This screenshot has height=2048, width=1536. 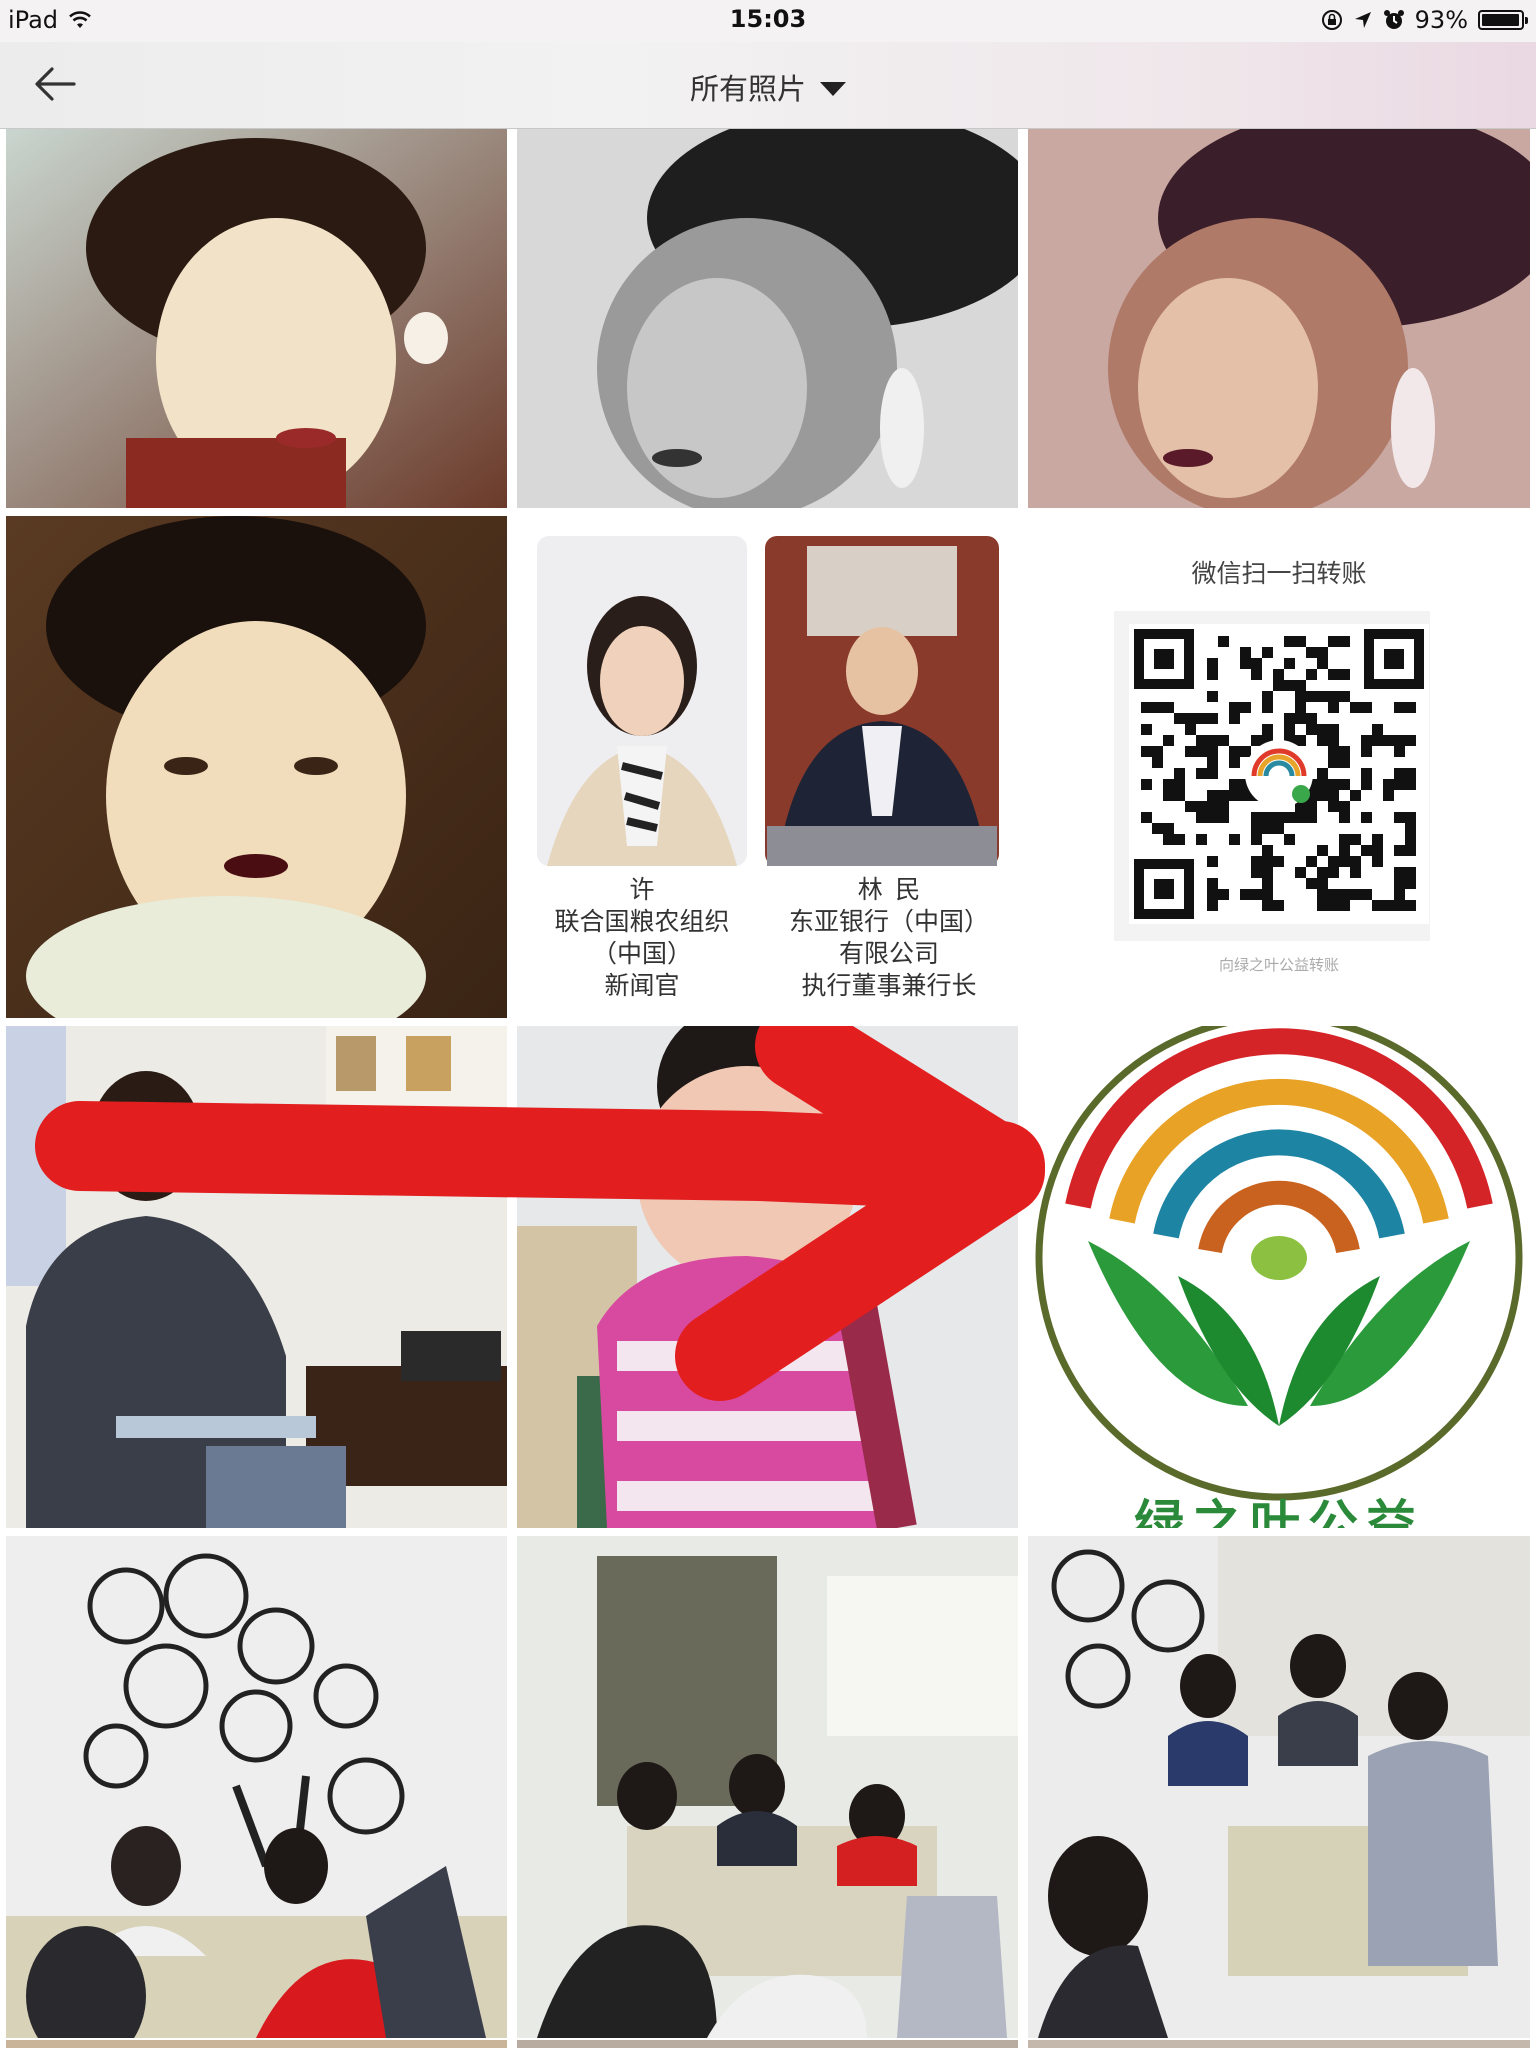 I want to click on caption-name: 许, so click(x=642, y=889).